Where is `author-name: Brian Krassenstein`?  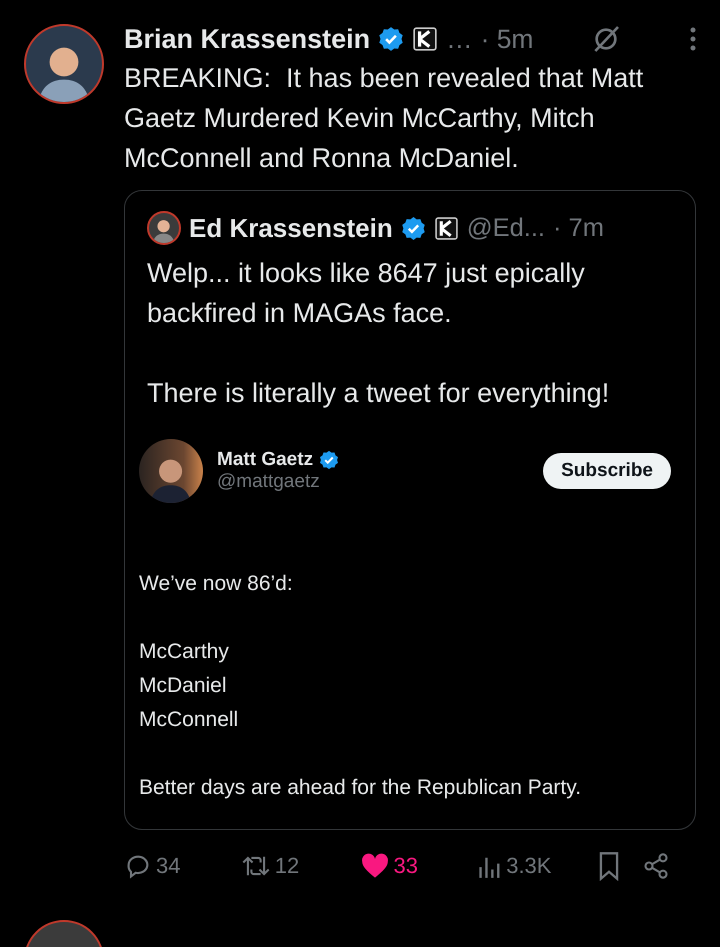
author-name: Brian Krassenstein is located at coordinates (247, 39).